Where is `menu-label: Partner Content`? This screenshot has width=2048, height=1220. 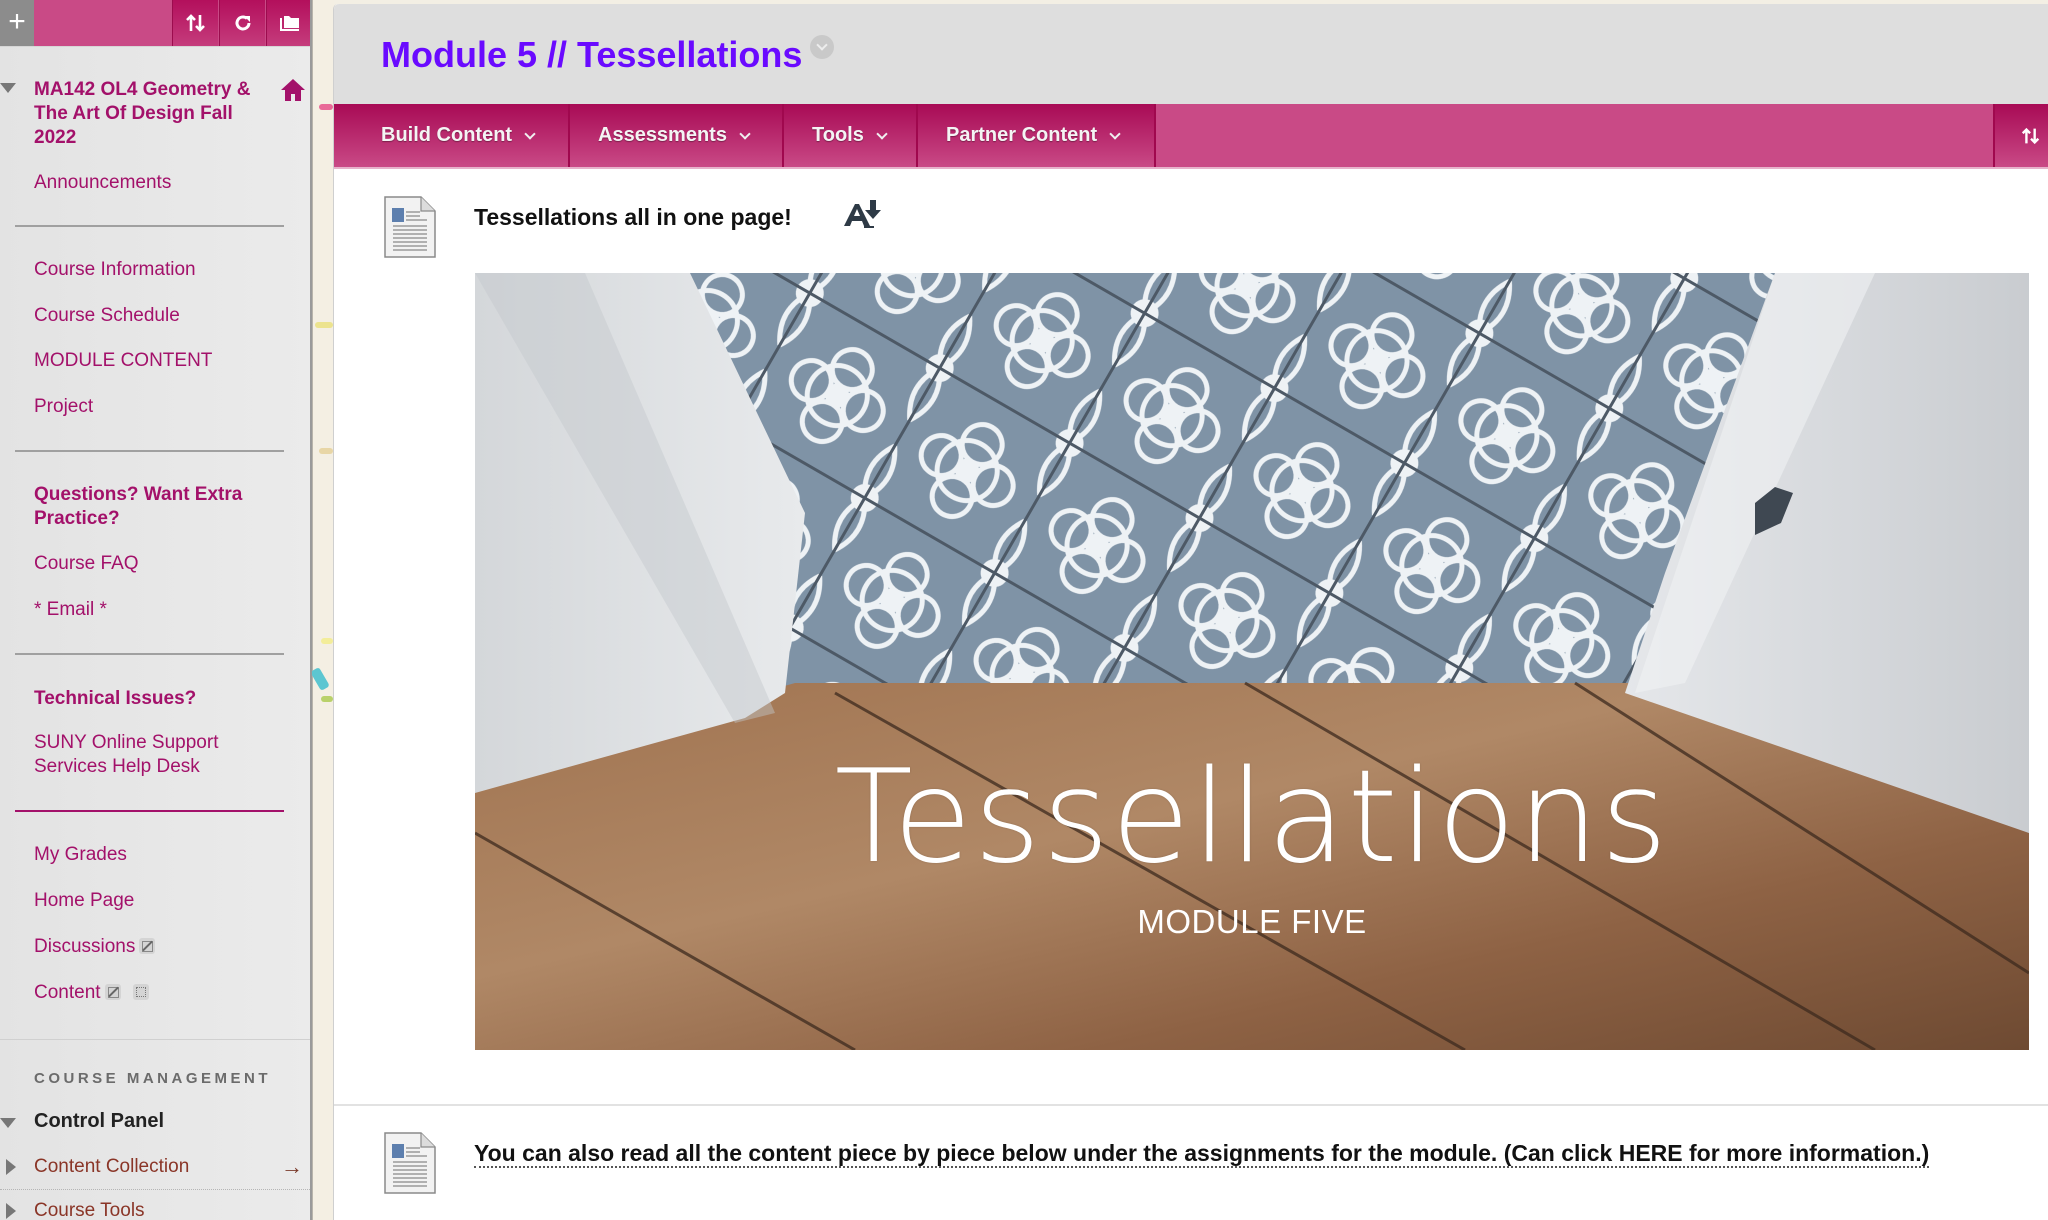
menu-label: Partner Content is located at coordinates (1022, 135).